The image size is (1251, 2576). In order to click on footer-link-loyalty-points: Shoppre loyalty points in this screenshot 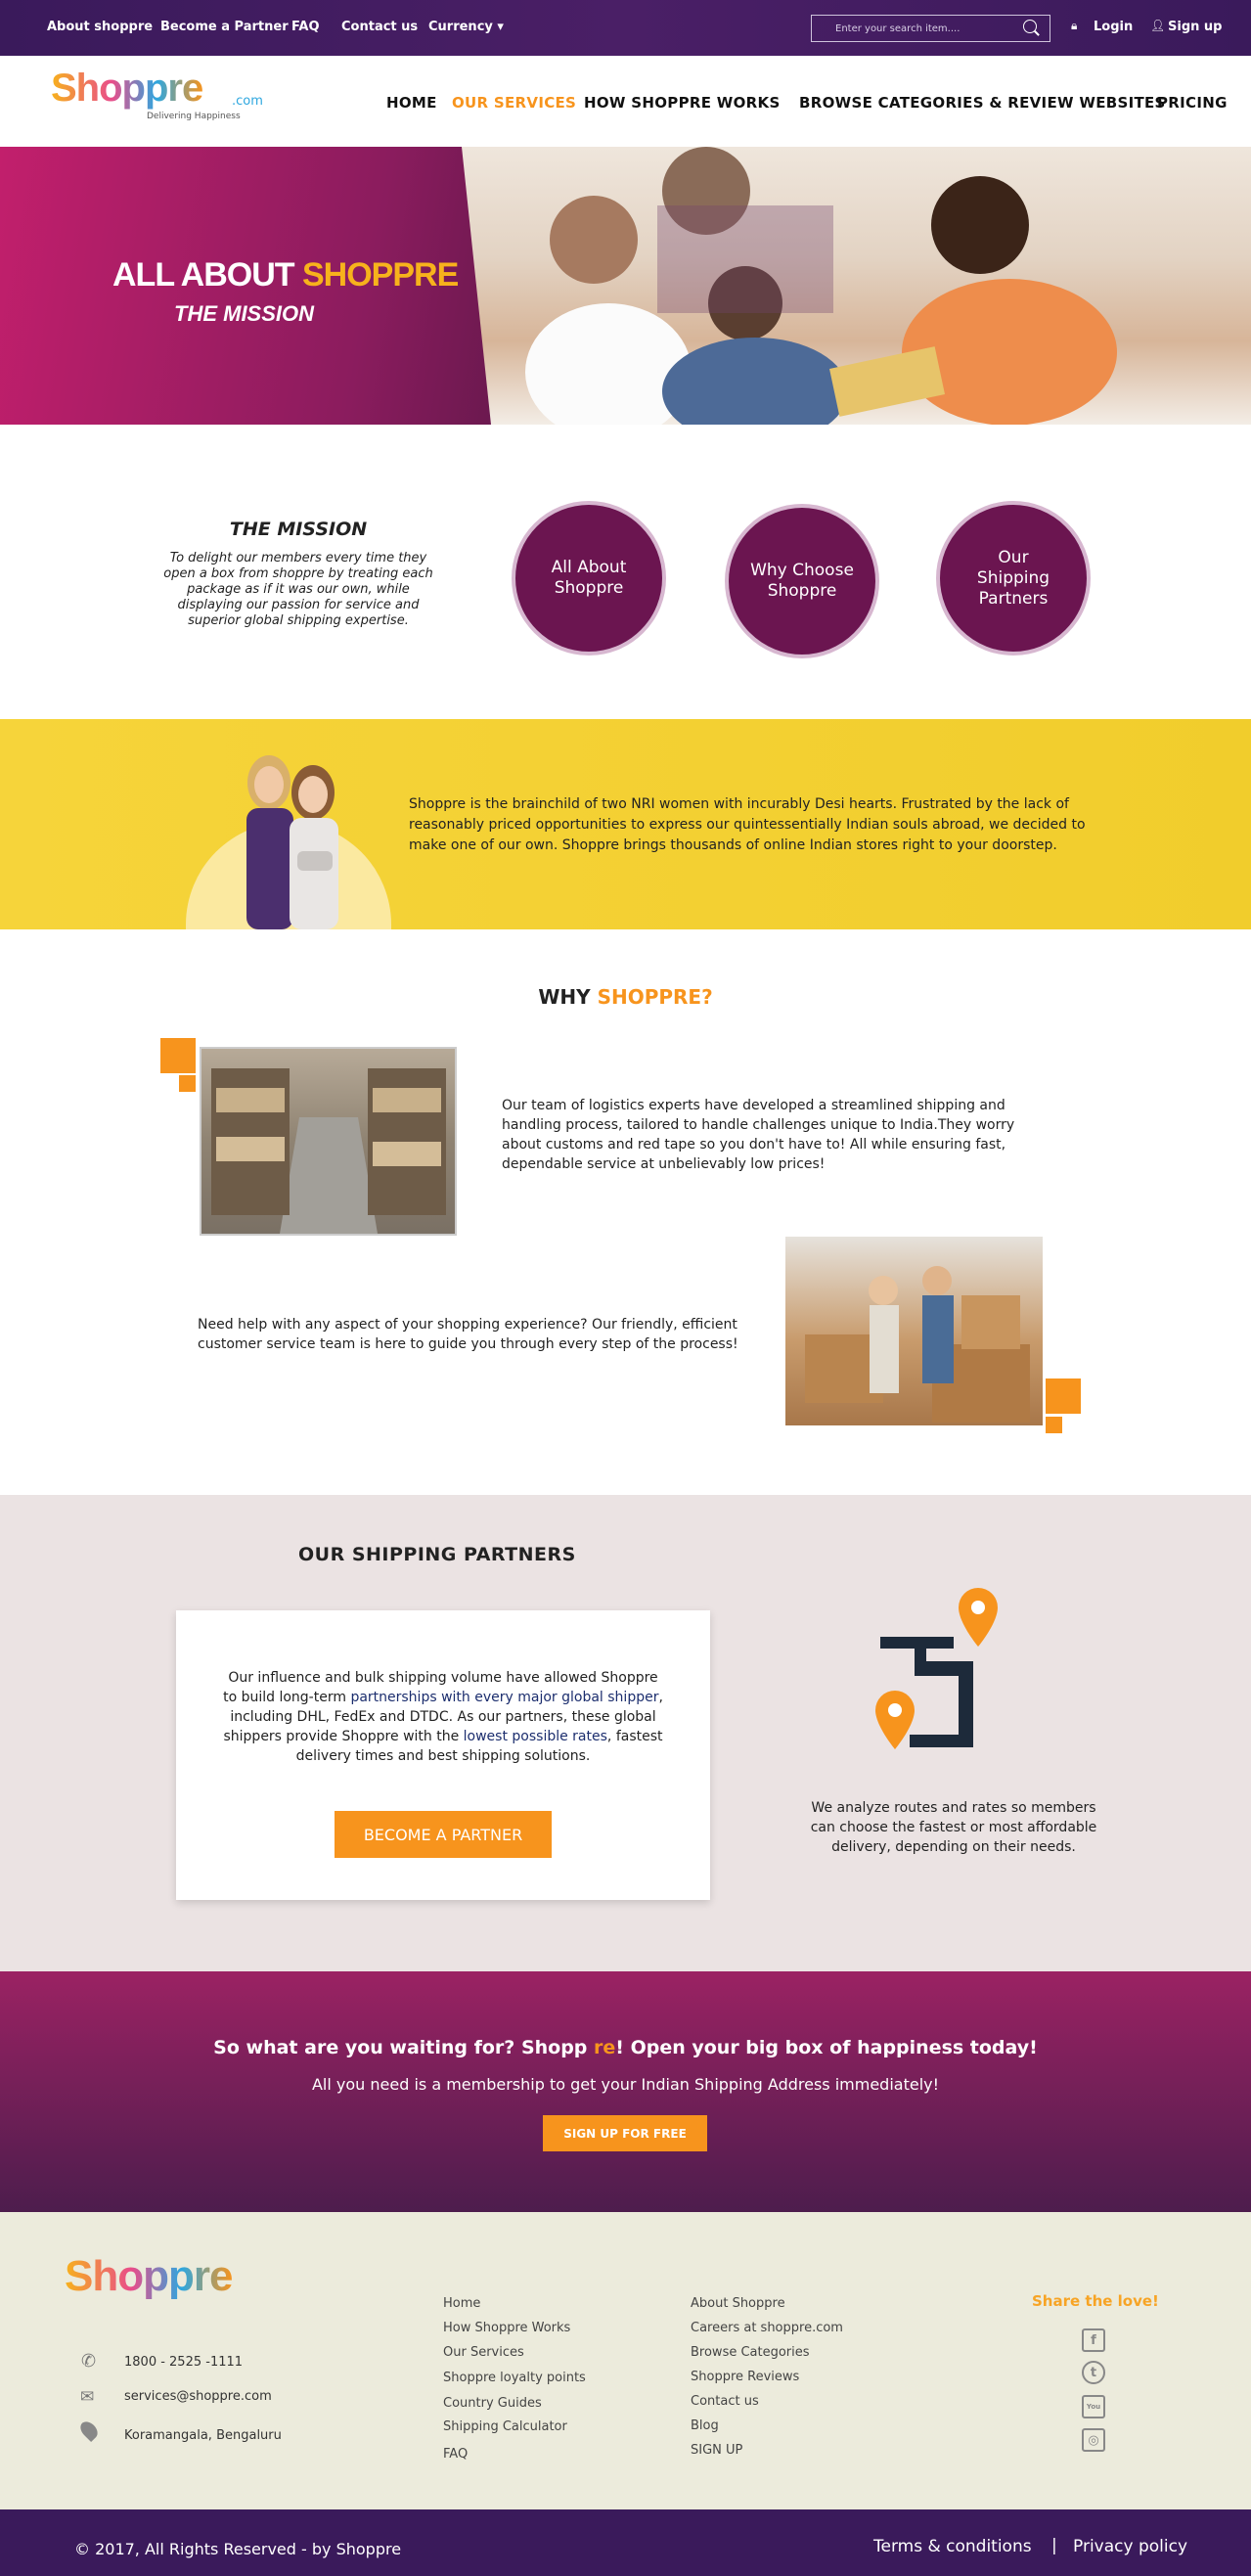, I will do `click(514, 2378)`.